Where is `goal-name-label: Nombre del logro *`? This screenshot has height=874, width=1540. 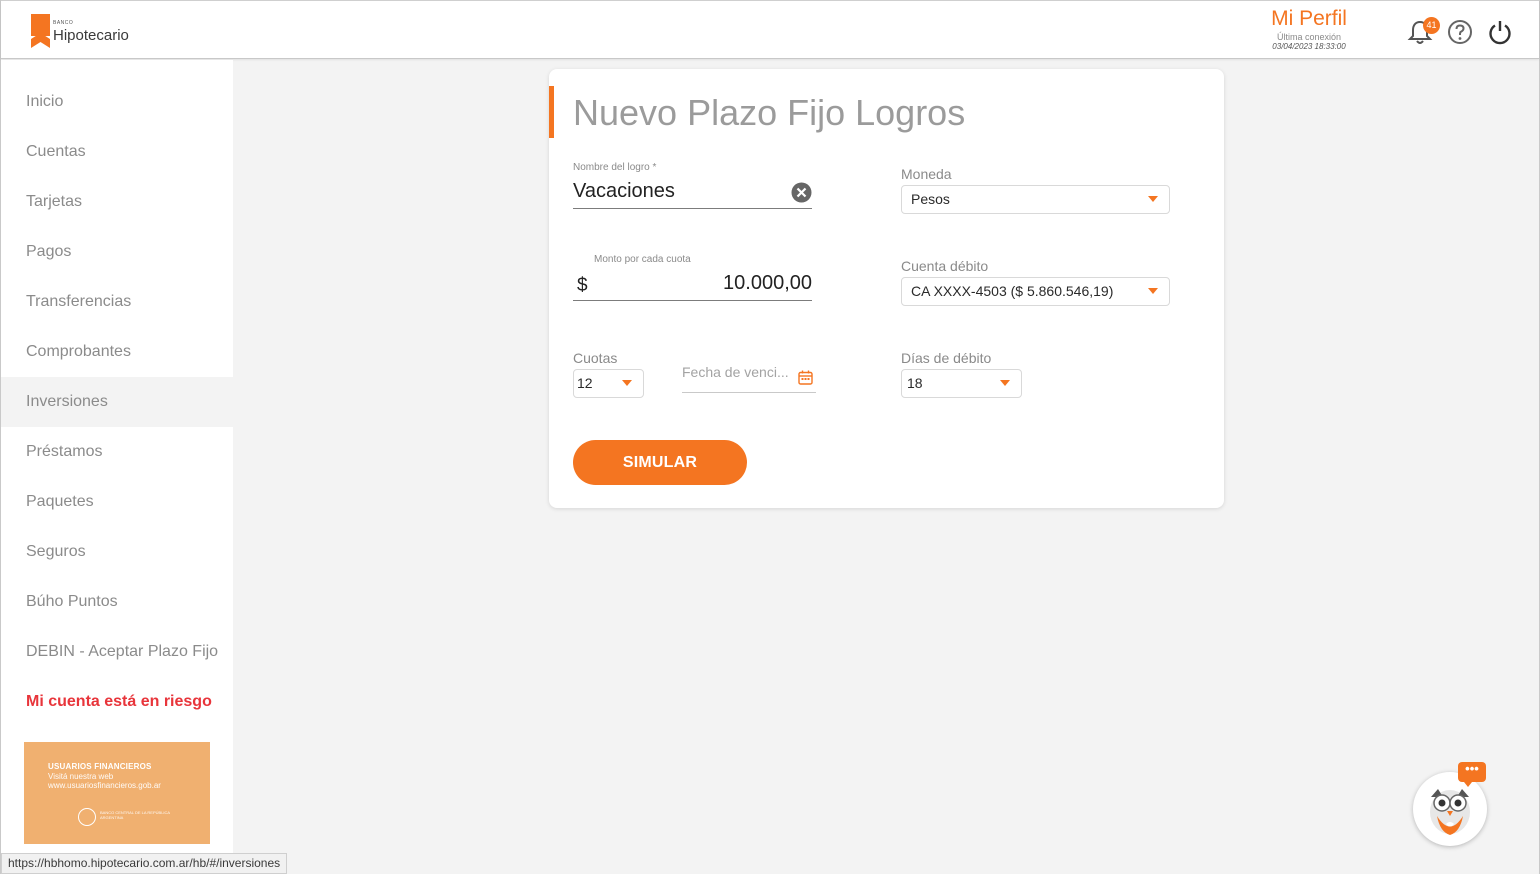
goal-name-label: Nombre del logro * is located at coordinates (615, 167).